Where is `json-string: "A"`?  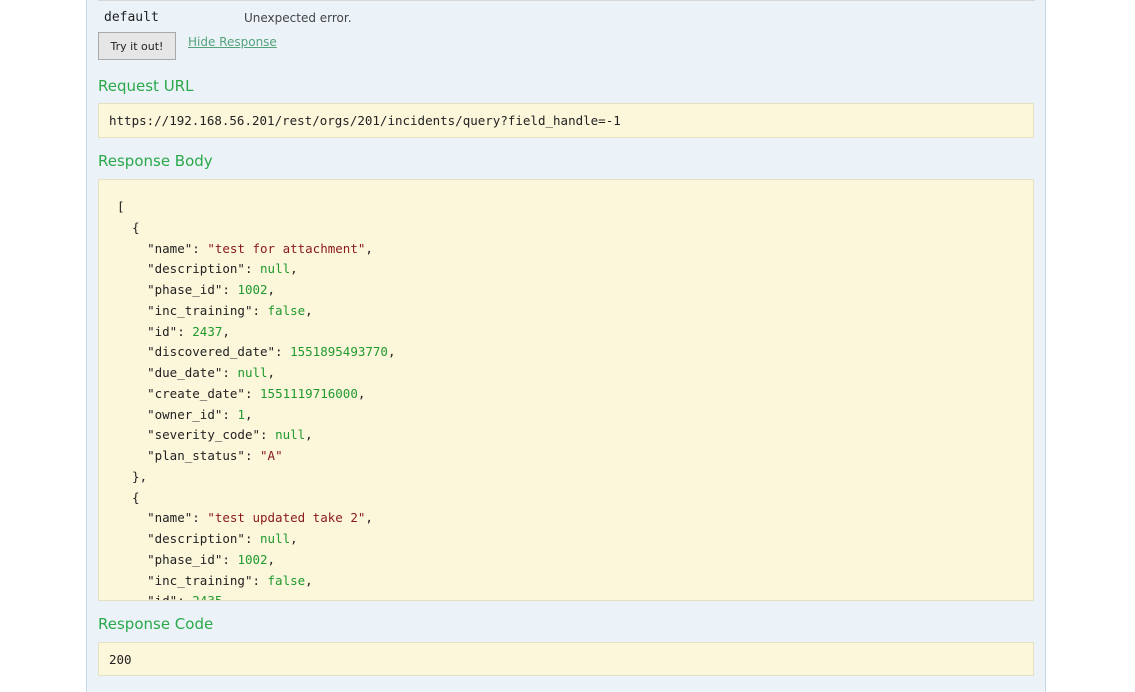 json-string: "A" is located at coordinates (271, 455).